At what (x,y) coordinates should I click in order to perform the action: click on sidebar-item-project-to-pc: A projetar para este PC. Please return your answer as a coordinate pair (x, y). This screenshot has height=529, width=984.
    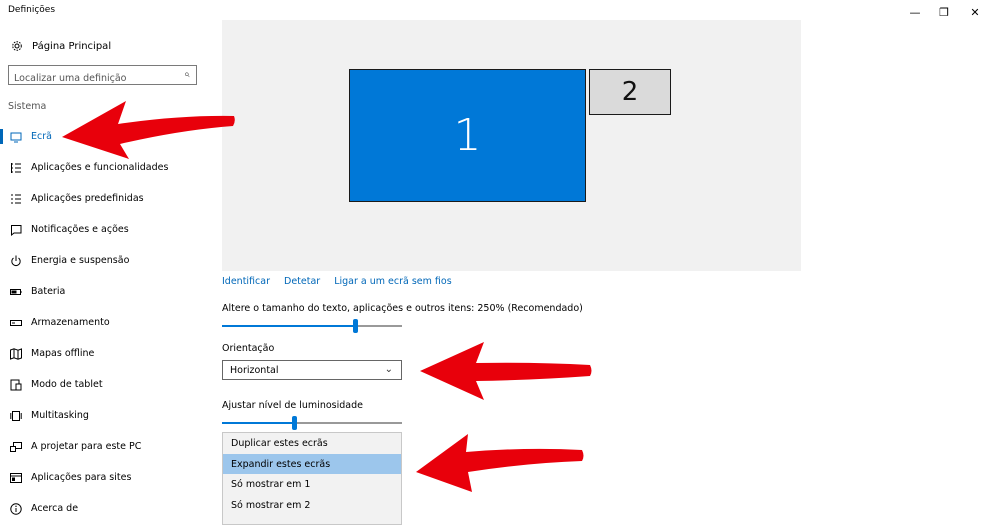
    Looking at the image, I should click on (103, 446).